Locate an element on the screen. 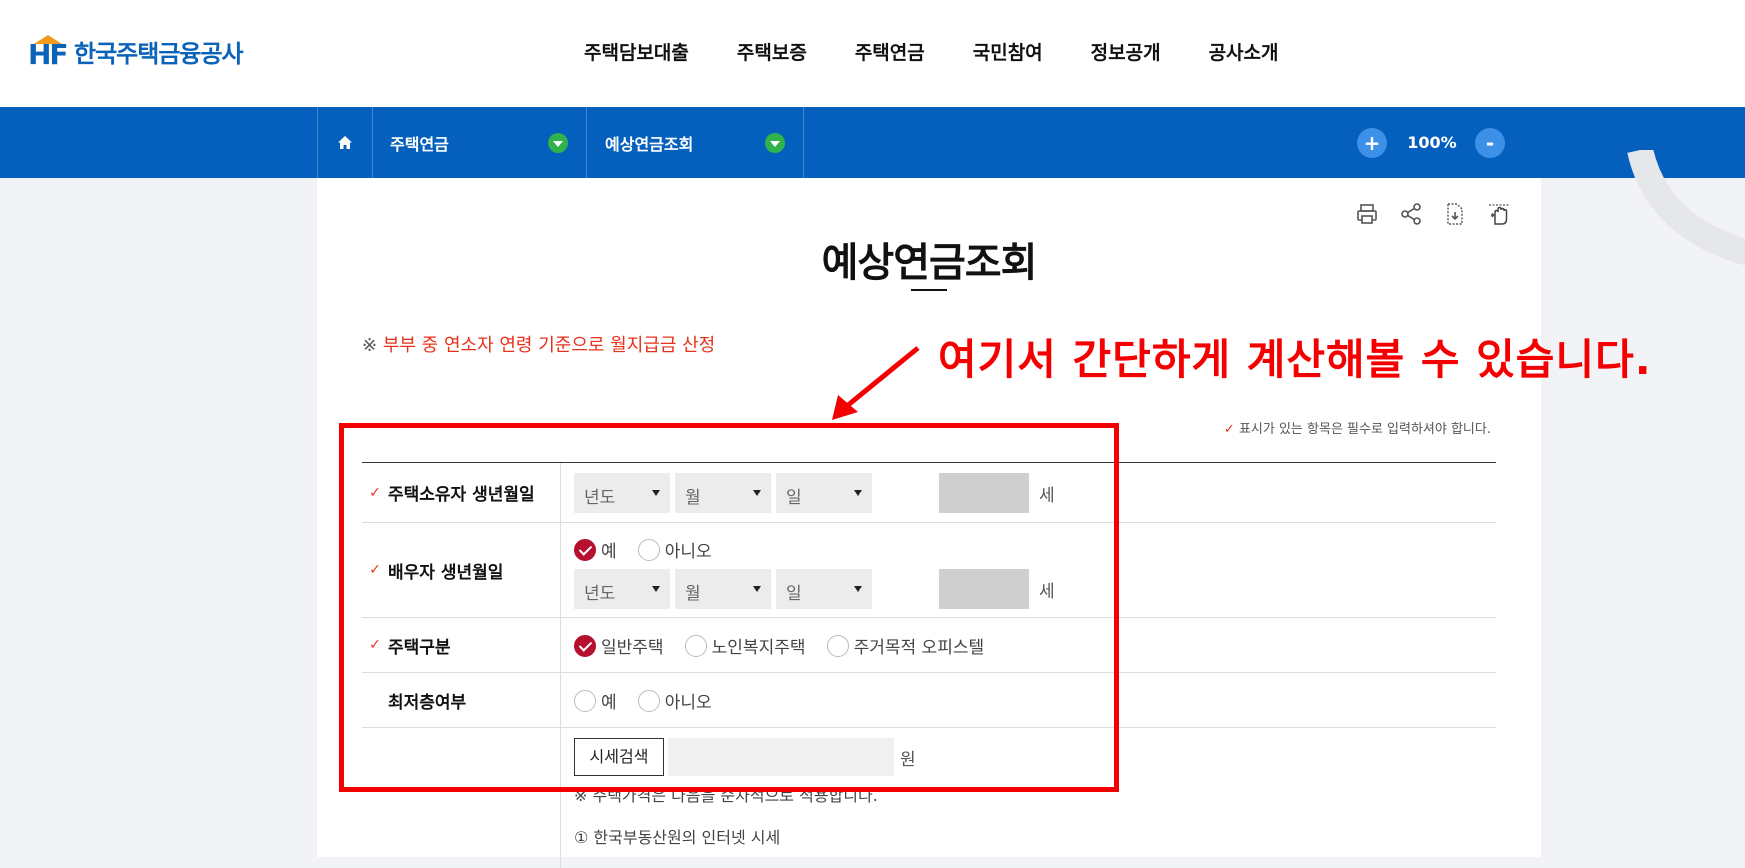  nav-item-about: 공사소개 is located at coordinates (1244, 51).